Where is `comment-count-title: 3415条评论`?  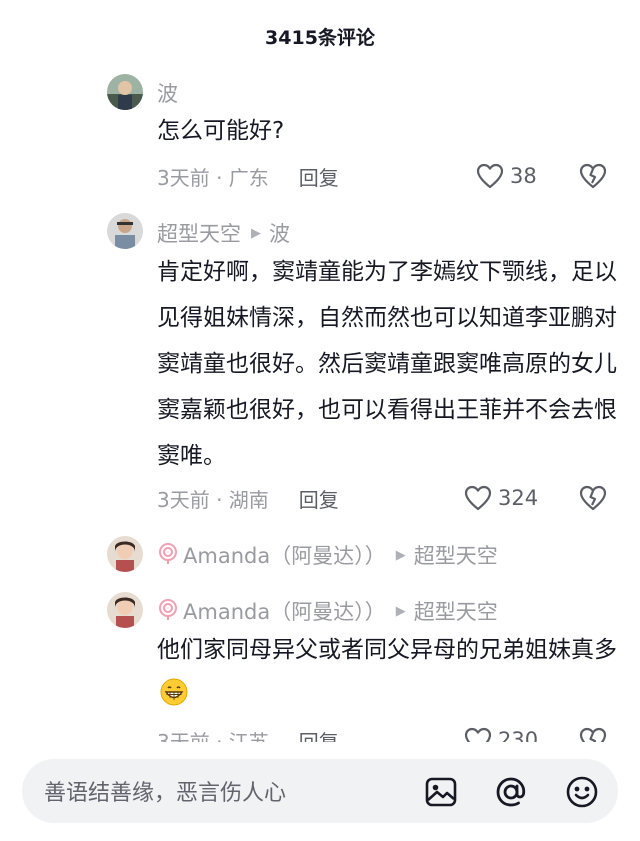 comment-count-title: 3415条评论 is located at coordinates (320, 37).